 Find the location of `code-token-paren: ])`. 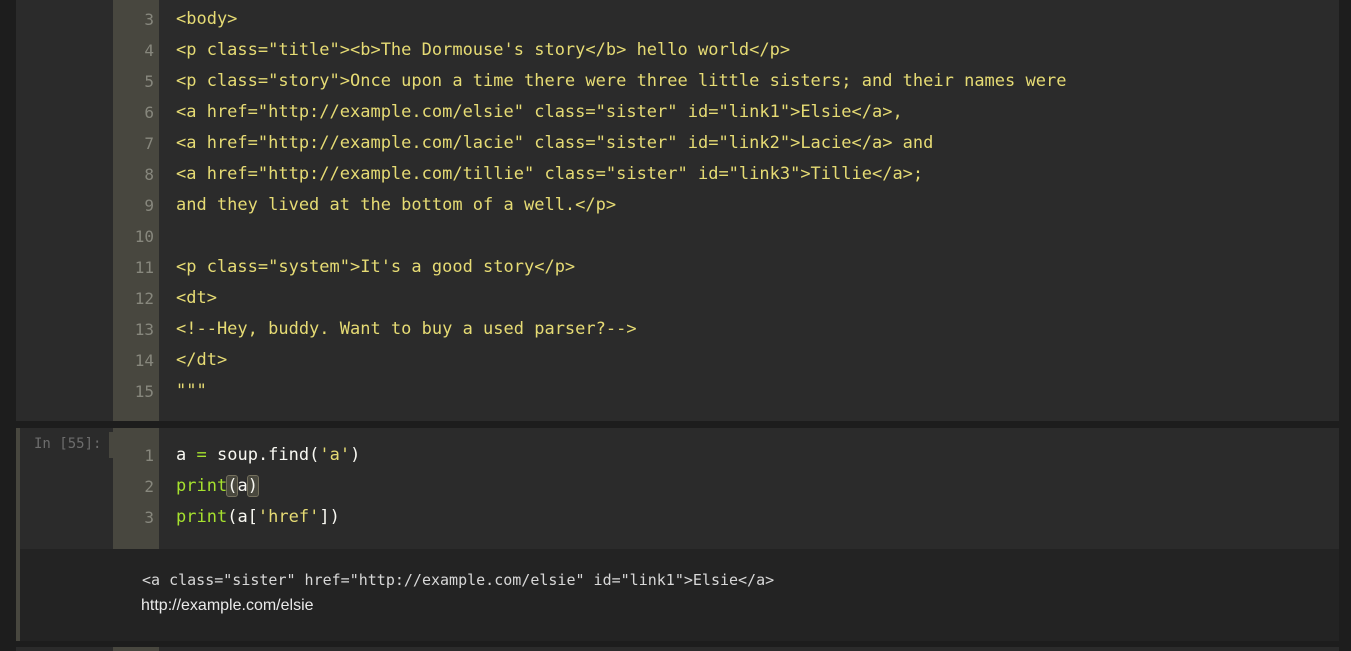

code-token-paren: ]) is located at coordinates (329, 517).